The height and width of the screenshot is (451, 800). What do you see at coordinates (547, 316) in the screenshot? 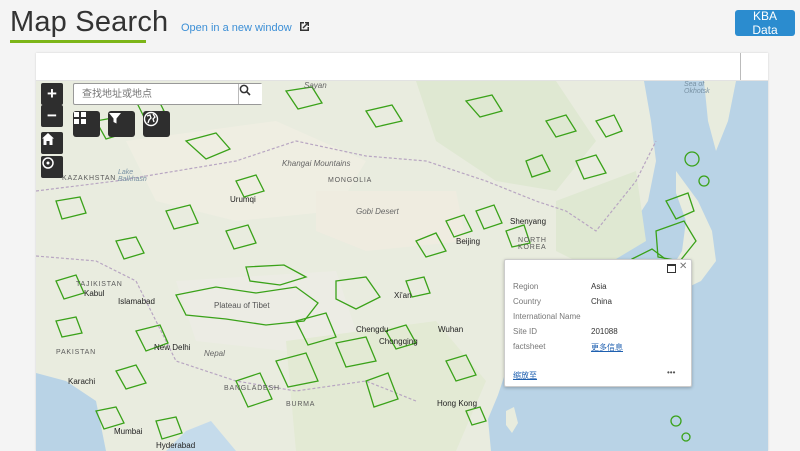
I see `popup-field-label: International Name` at bounding box center [547, 316].